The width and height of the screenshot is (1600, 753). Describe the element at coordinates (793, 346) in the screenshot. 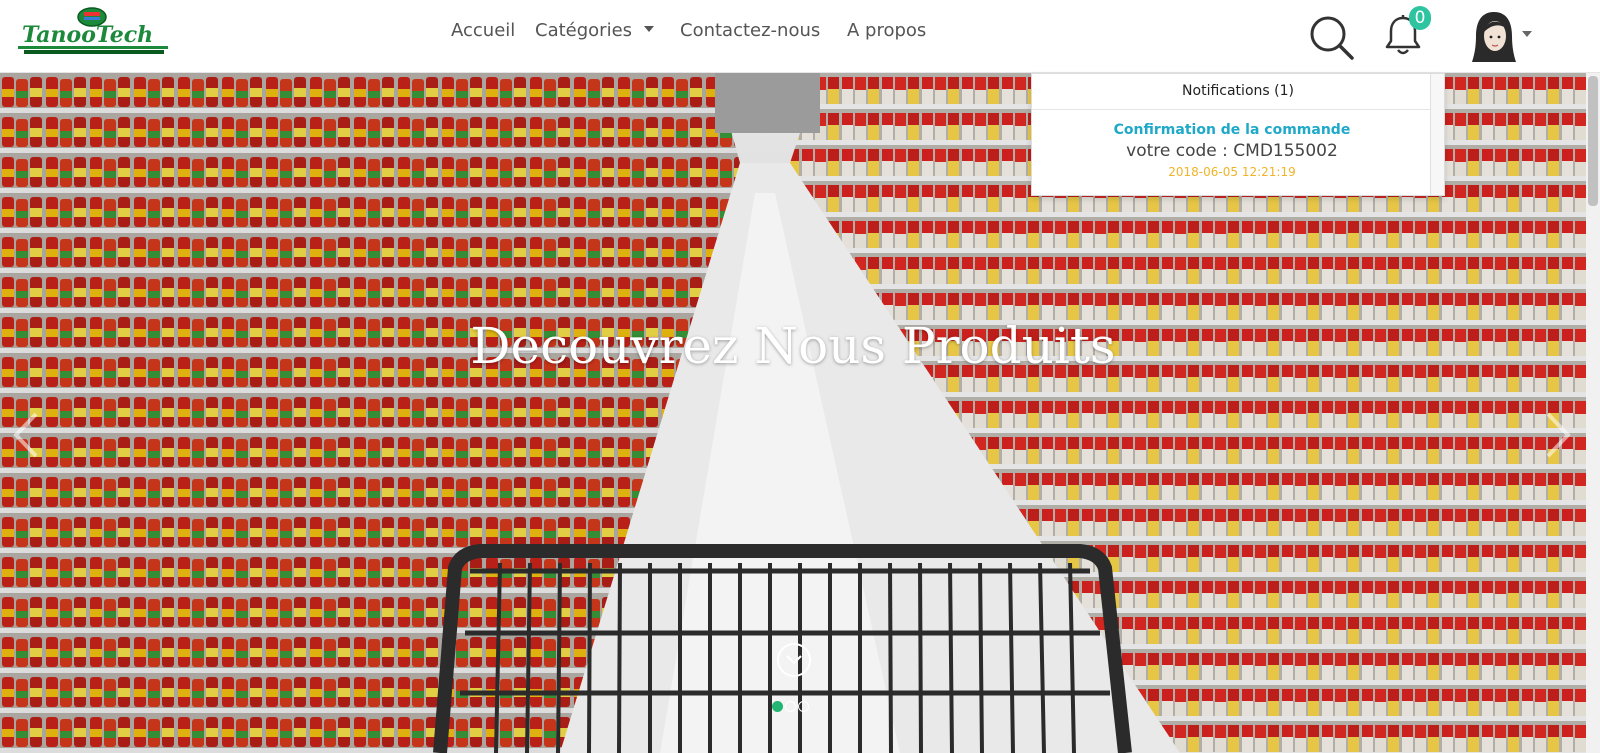

I see `hero-title: Decouvrez Nous Produits` at that location.